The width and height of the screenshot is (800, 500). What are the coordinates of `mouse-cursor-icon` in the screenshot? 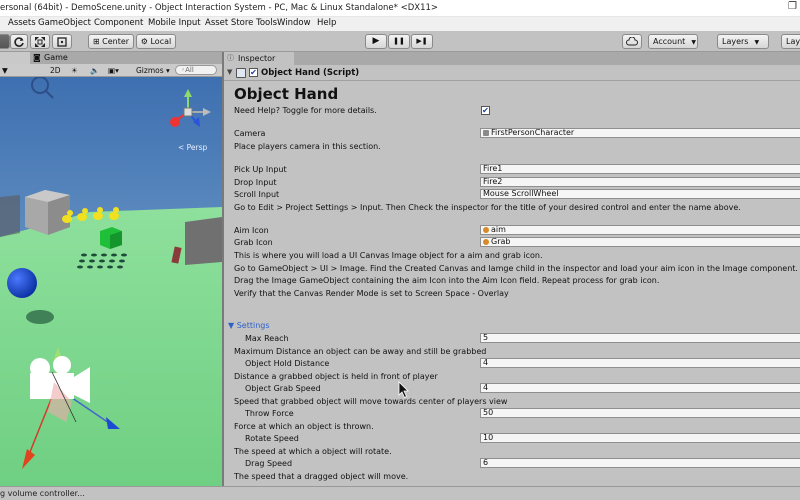 It's located at (403, 390).